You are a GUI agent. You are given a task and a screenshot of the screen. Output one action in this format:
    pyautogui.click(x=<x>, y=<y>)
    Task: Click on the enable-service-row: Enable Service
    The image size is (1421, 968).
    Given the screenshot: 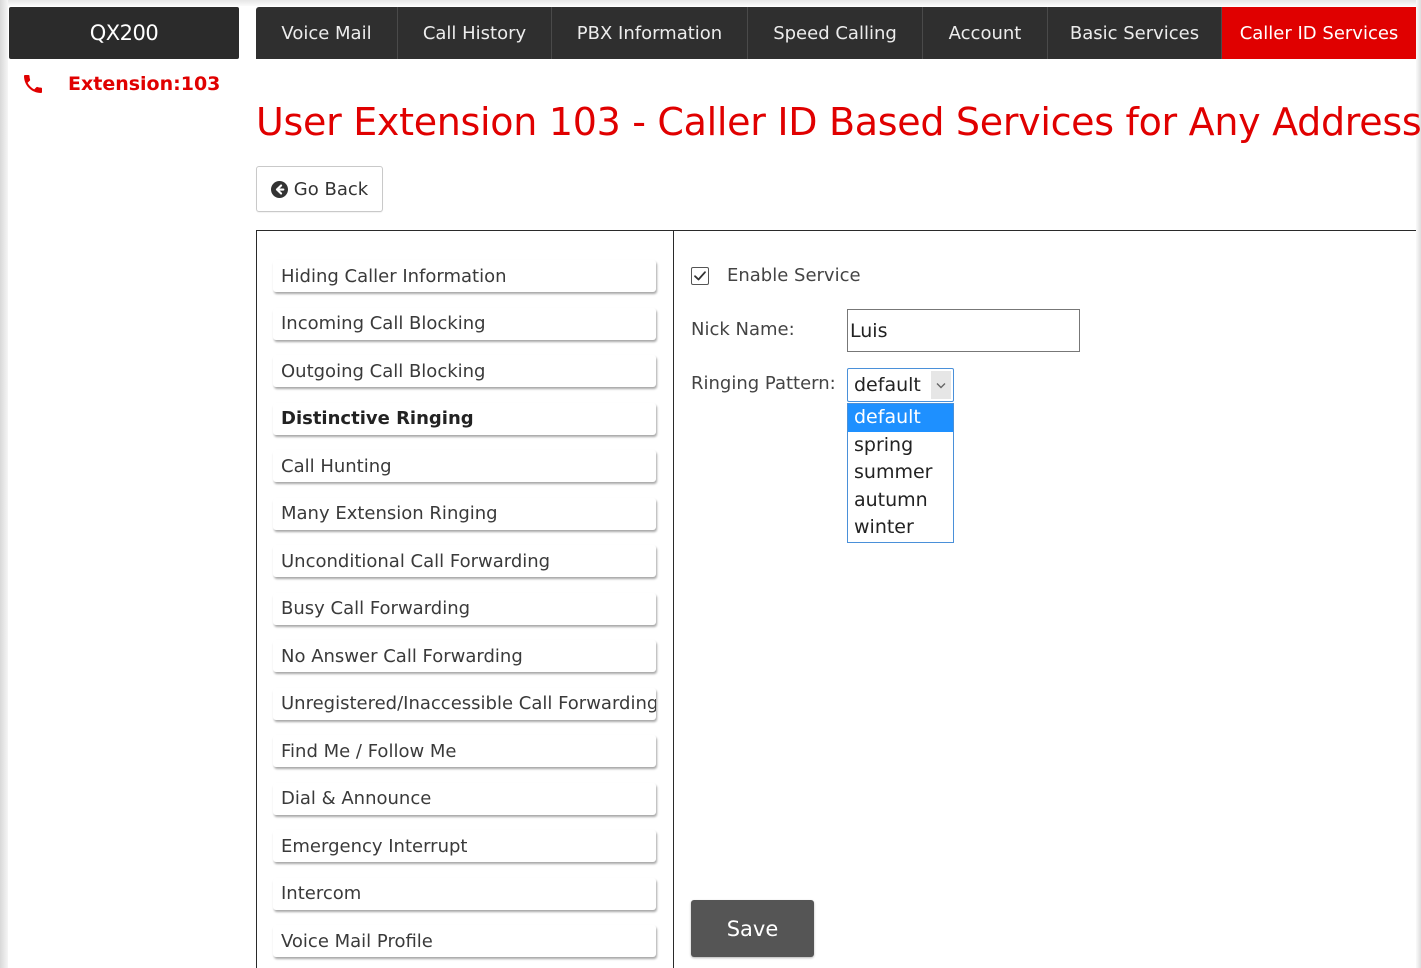 What is the action you would take?
    pyautogui.click(x=776, y=275)
    